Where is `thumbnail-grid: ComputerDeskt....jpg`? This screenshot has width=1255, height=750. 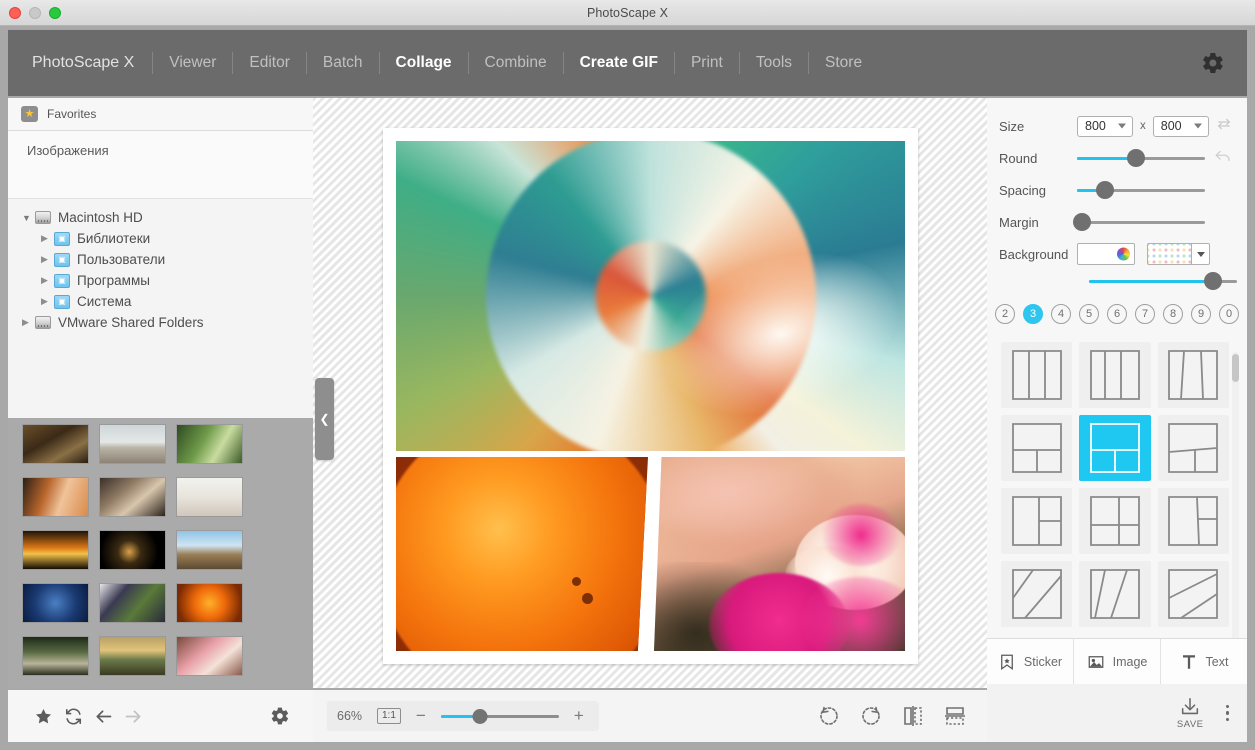
thumbnail-grid: ComputerDeskt....jpg is located at coordinates (160, 553).